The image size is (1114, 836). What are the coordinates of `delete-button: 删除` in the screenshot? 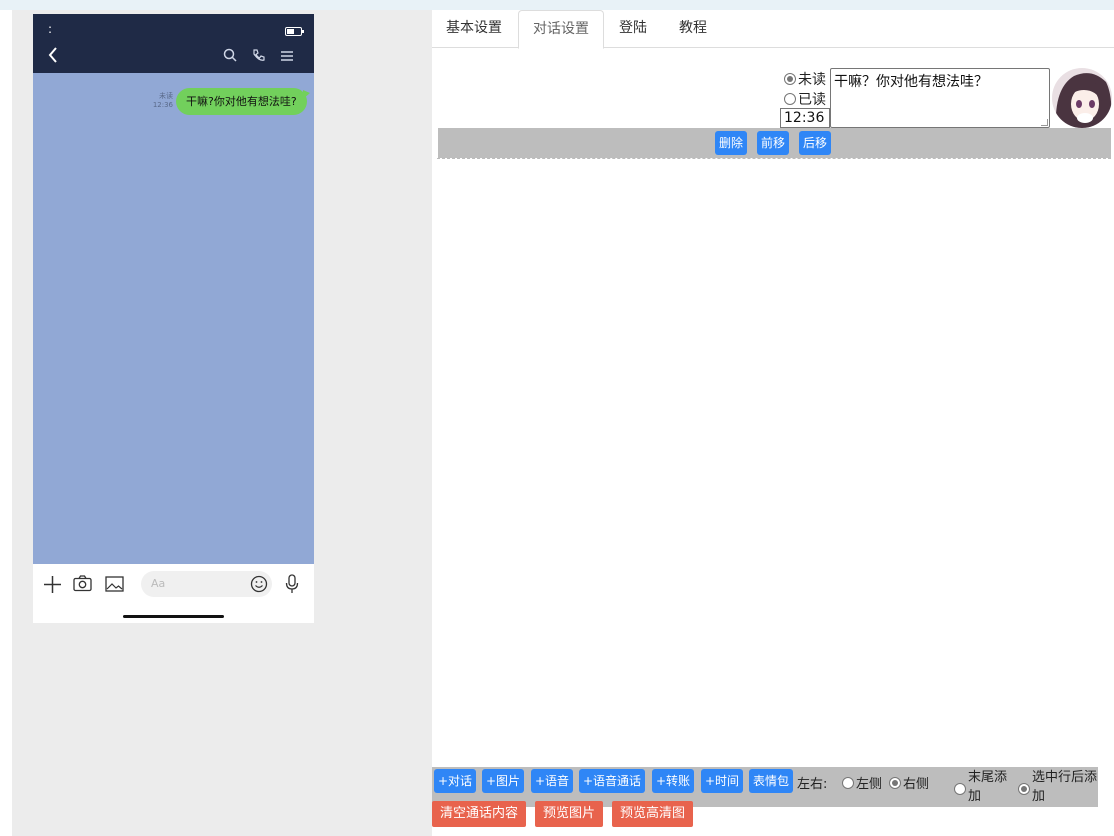 It's located at (731, 143).